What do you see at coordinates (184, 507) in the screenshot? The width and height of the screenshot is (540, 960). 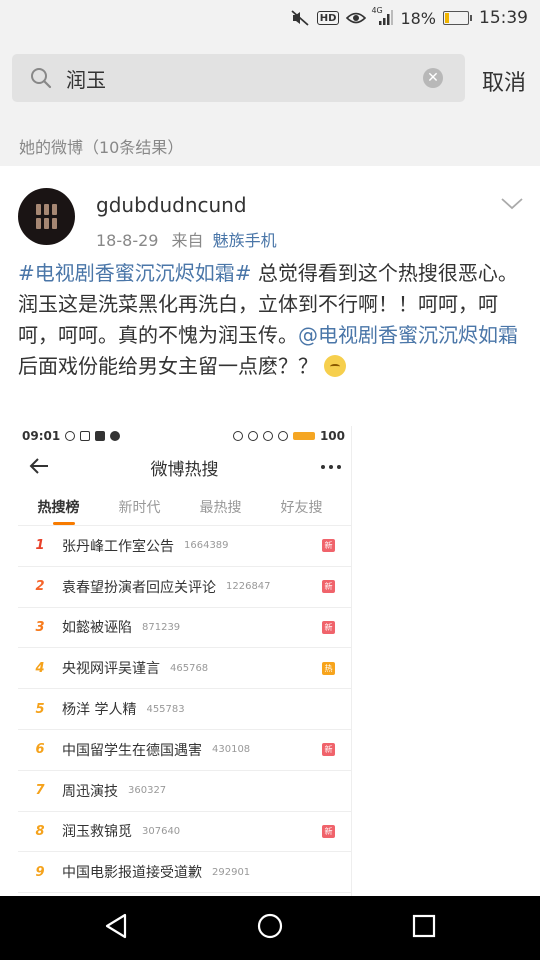 I see `image-tabs: 热搜榜 新时代 最热搜 好友搜` at bounding box center [184, 507].